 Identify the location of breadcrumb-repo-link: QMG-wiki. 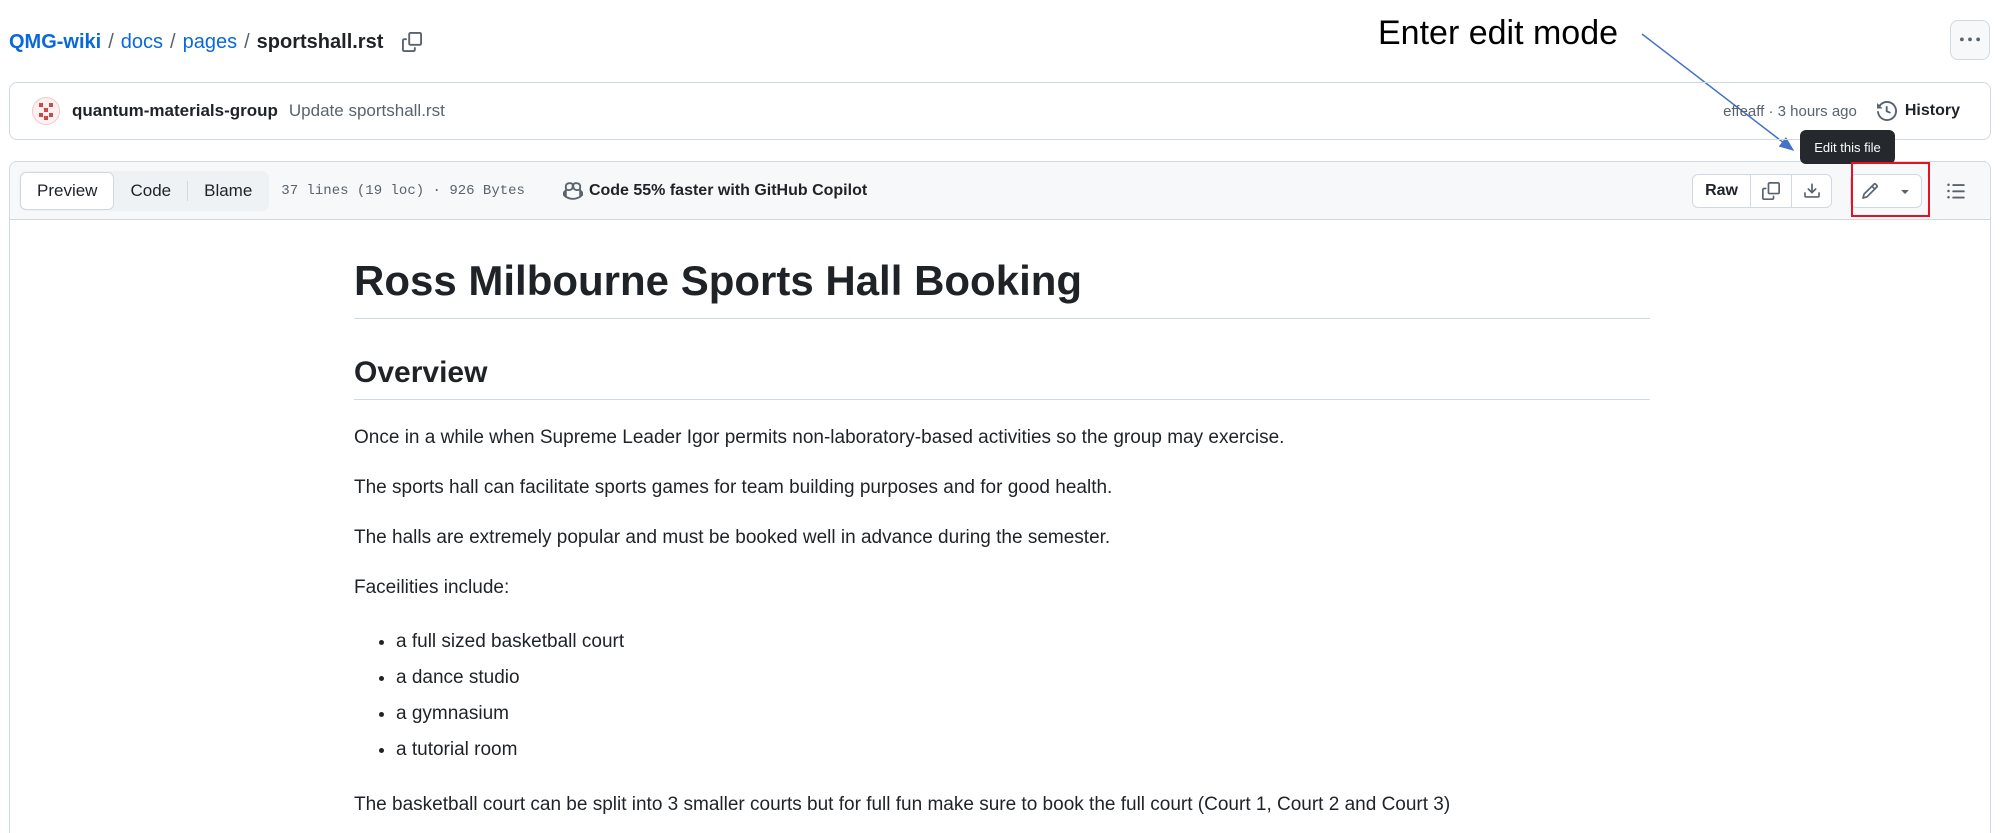
(55, 42).